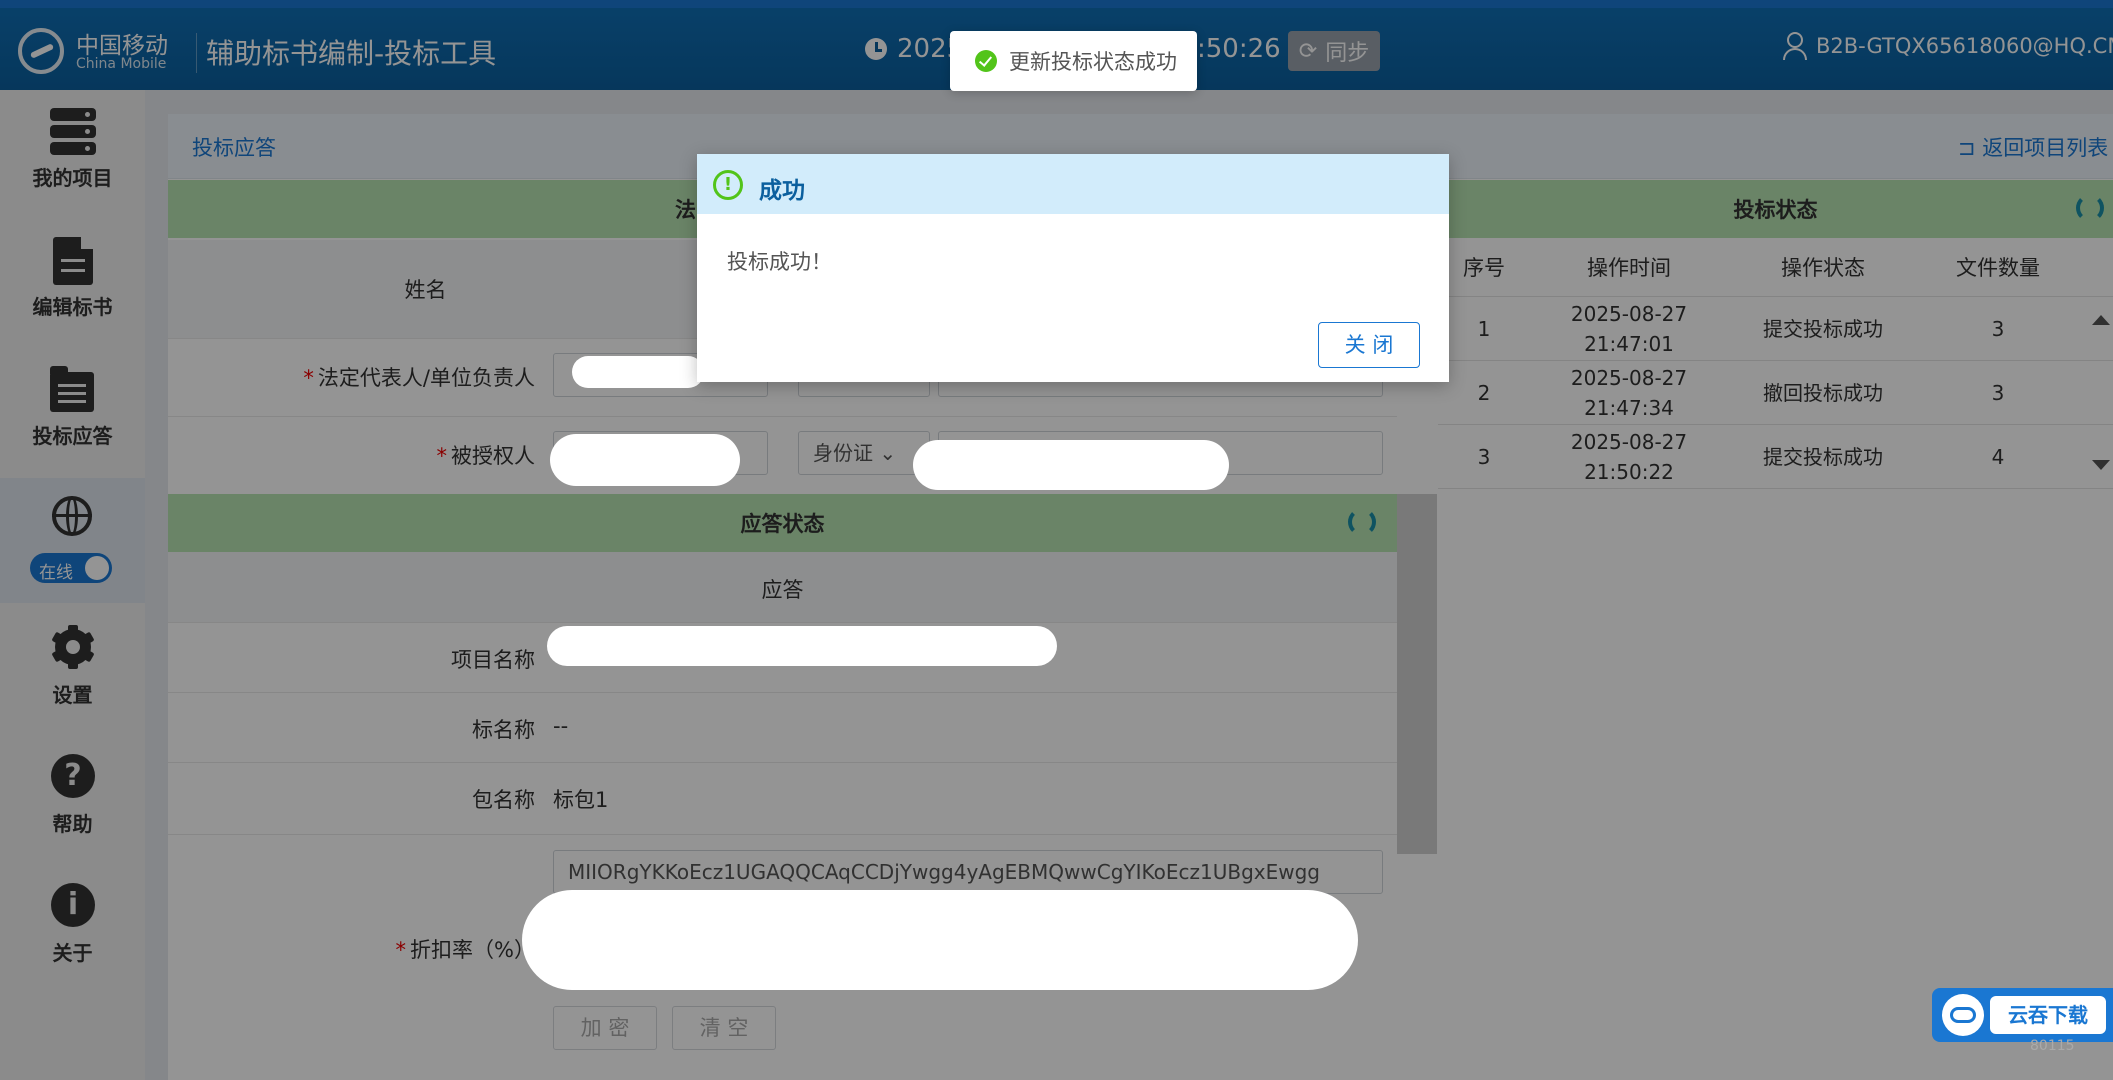  What do you see at coordinates (1073, 268) in the screenshot?
I see `success-dialog: ! 成功 投标成功！ 关 闭` at bounding box center [1073, 268].